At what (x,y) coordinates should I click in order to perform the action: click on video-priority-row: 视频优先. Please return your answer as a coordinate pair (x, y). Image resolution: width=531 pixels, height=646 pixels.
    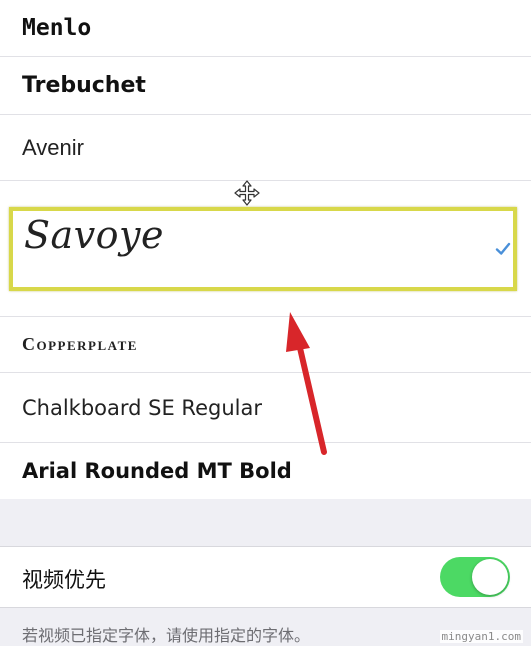
    Looking at the image, I should click on (265, 577).